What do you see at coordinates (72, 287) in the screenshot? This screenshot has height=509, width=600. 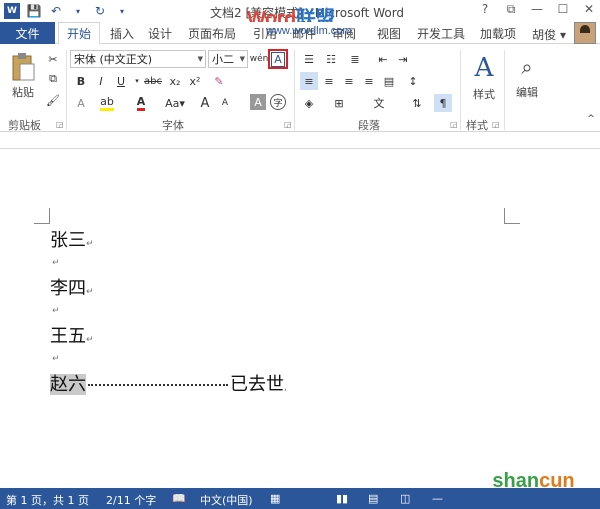 I see `document-line: 李四↵` at bounding box center [72, 287].